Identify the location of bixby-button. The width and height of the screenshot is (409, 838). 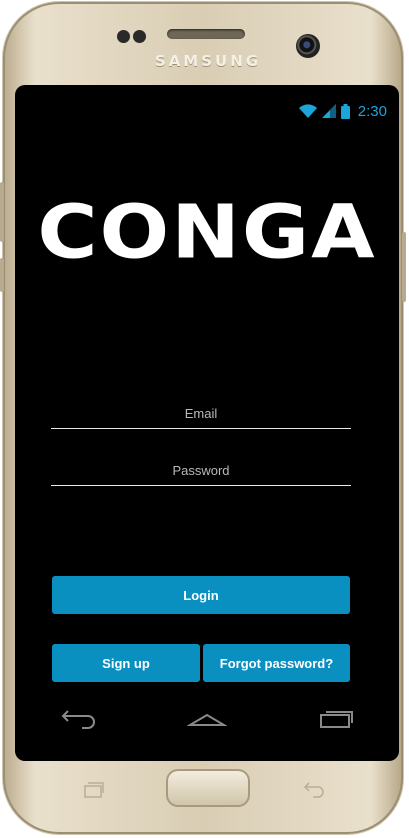
(2, 275).